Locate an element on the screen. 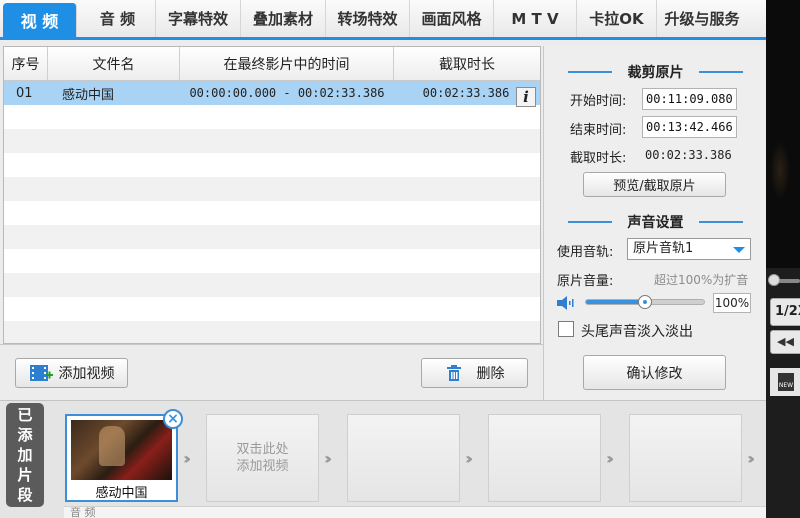 The width and height of the screenshot is (800, 518). add-slot-hint-line1: 双击此处 is located at coordinates (262, 449).